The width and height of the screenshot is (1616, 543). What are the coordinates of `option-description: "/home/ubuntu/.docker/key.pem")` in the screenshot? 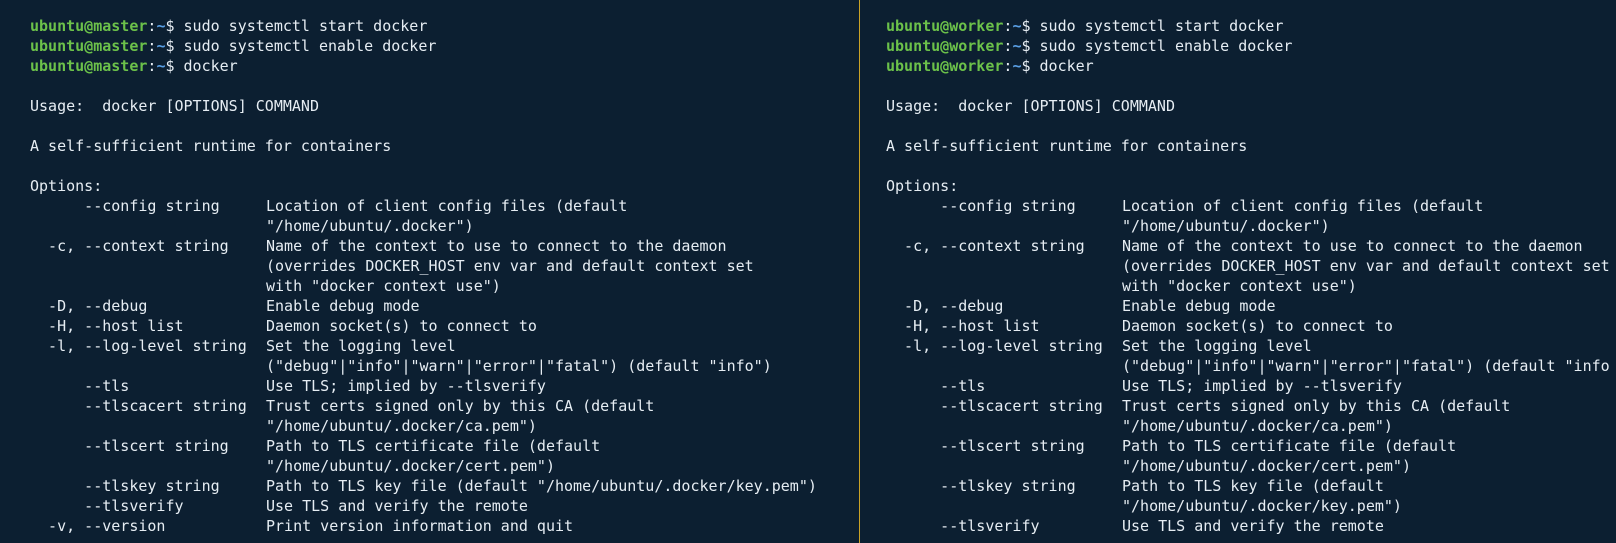 It's located at (1262, 506).